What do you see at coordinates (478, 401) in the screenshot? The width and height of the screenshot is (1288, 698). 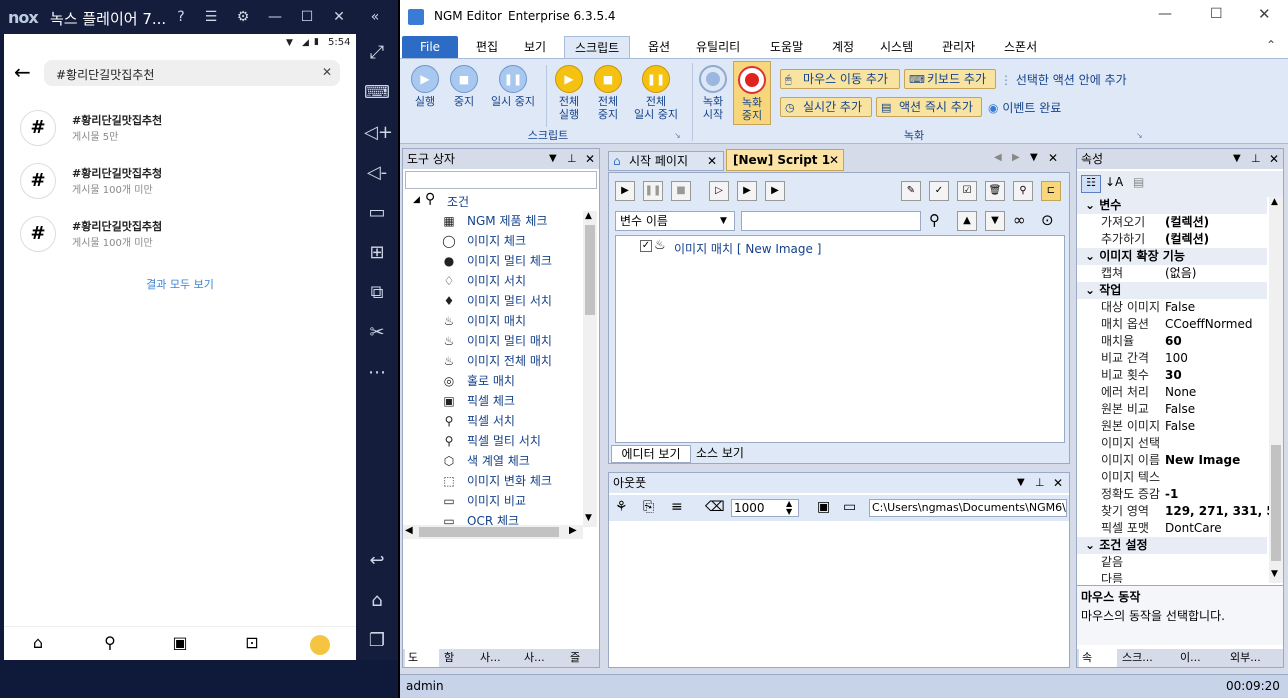 I see `toolbox-item: ▣ 픽셀 체크` at bounding box center [478, 401].